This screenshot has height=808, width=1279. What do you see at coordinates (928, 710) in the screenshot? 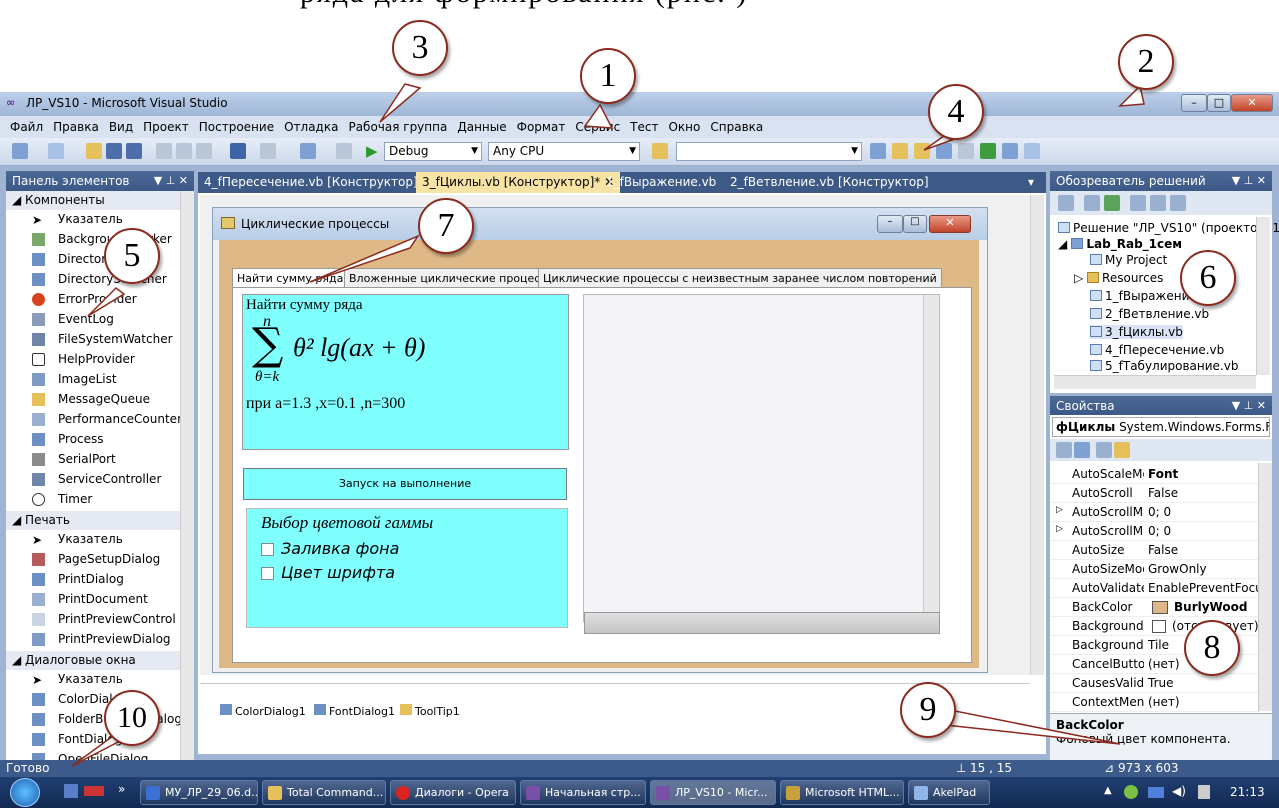
I see `callout-9: 9` at bounding box center [928, 710].